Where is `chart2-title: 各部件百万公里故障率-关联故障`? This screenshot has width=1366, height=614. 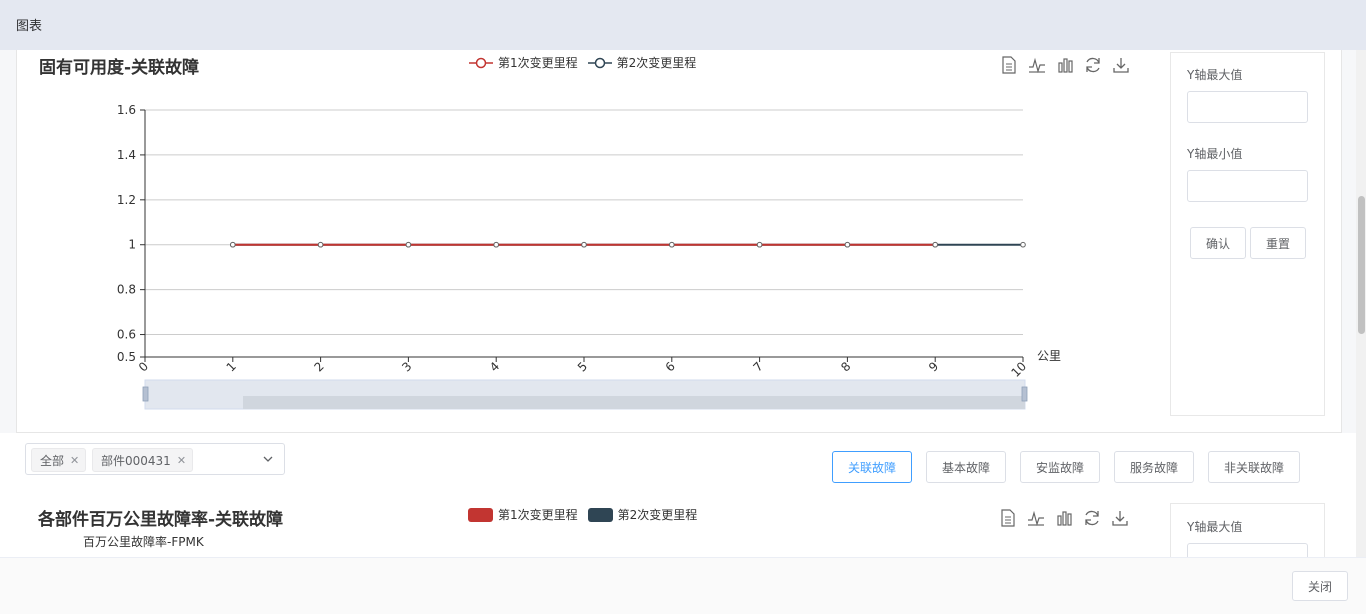 chart2-title: 各部件百万公里故障率-关联故障 is located at coordinates (161, 520).